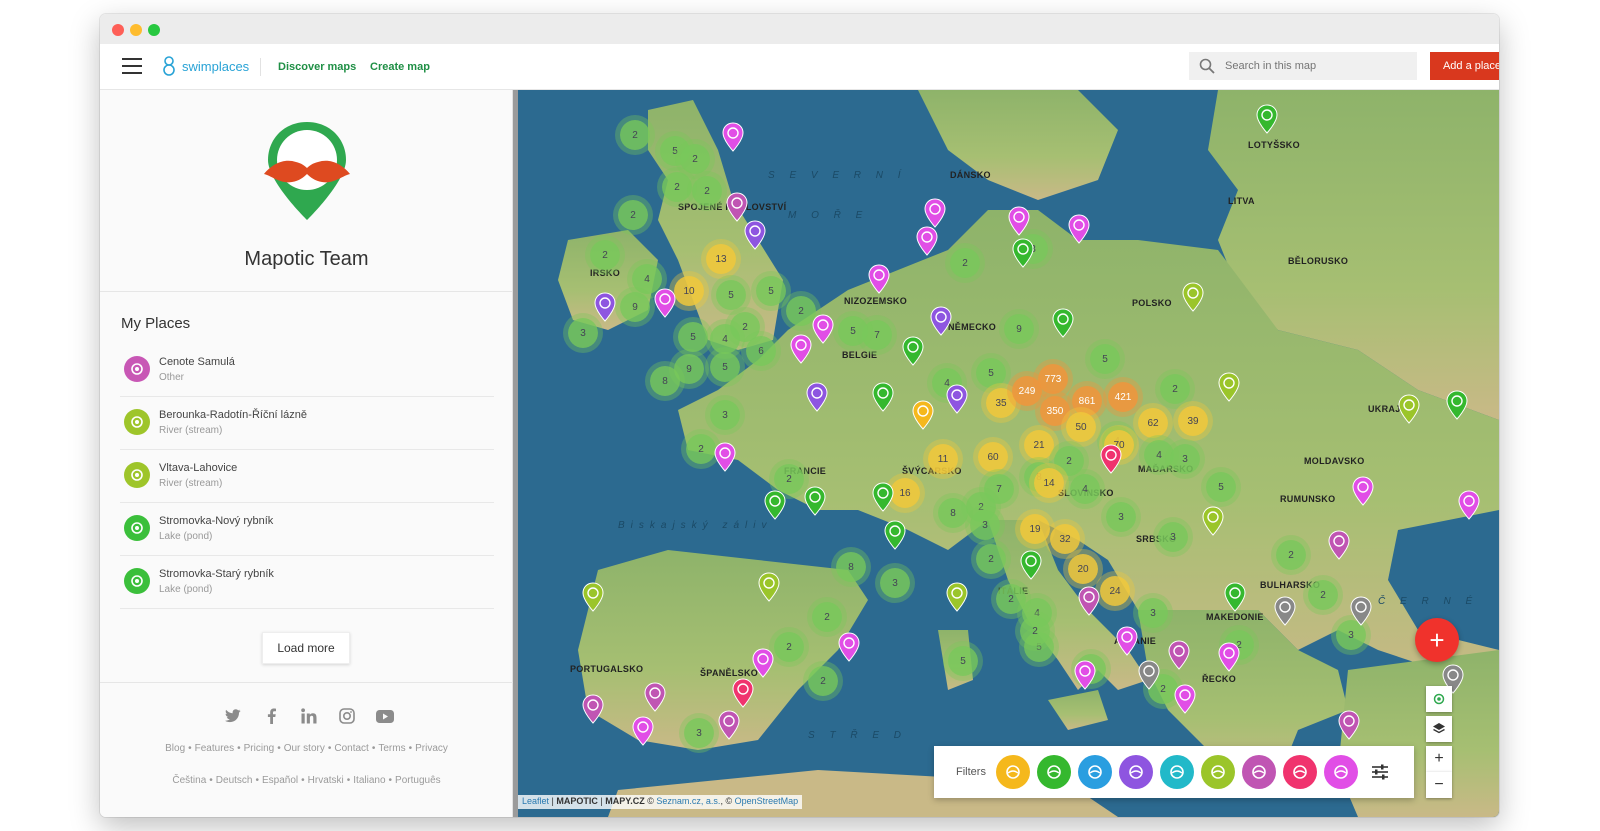 The width and height of the screenshot is (1600, 831). I want to click on footer-link: Terms, so click(391, 748).